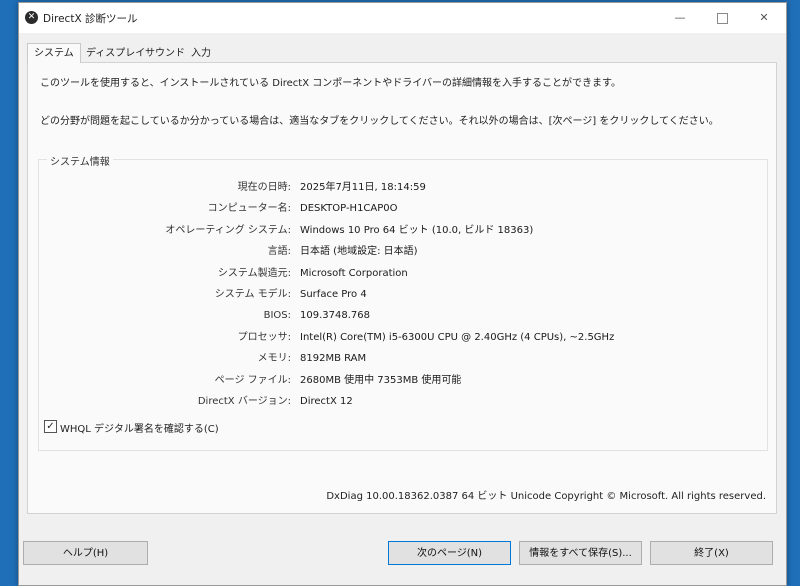  What do you see at coordinates (403, 316) in the screenshot?
I see `system-info-row: BIOS: 109.3748.768` at bounding box center [403, 316].